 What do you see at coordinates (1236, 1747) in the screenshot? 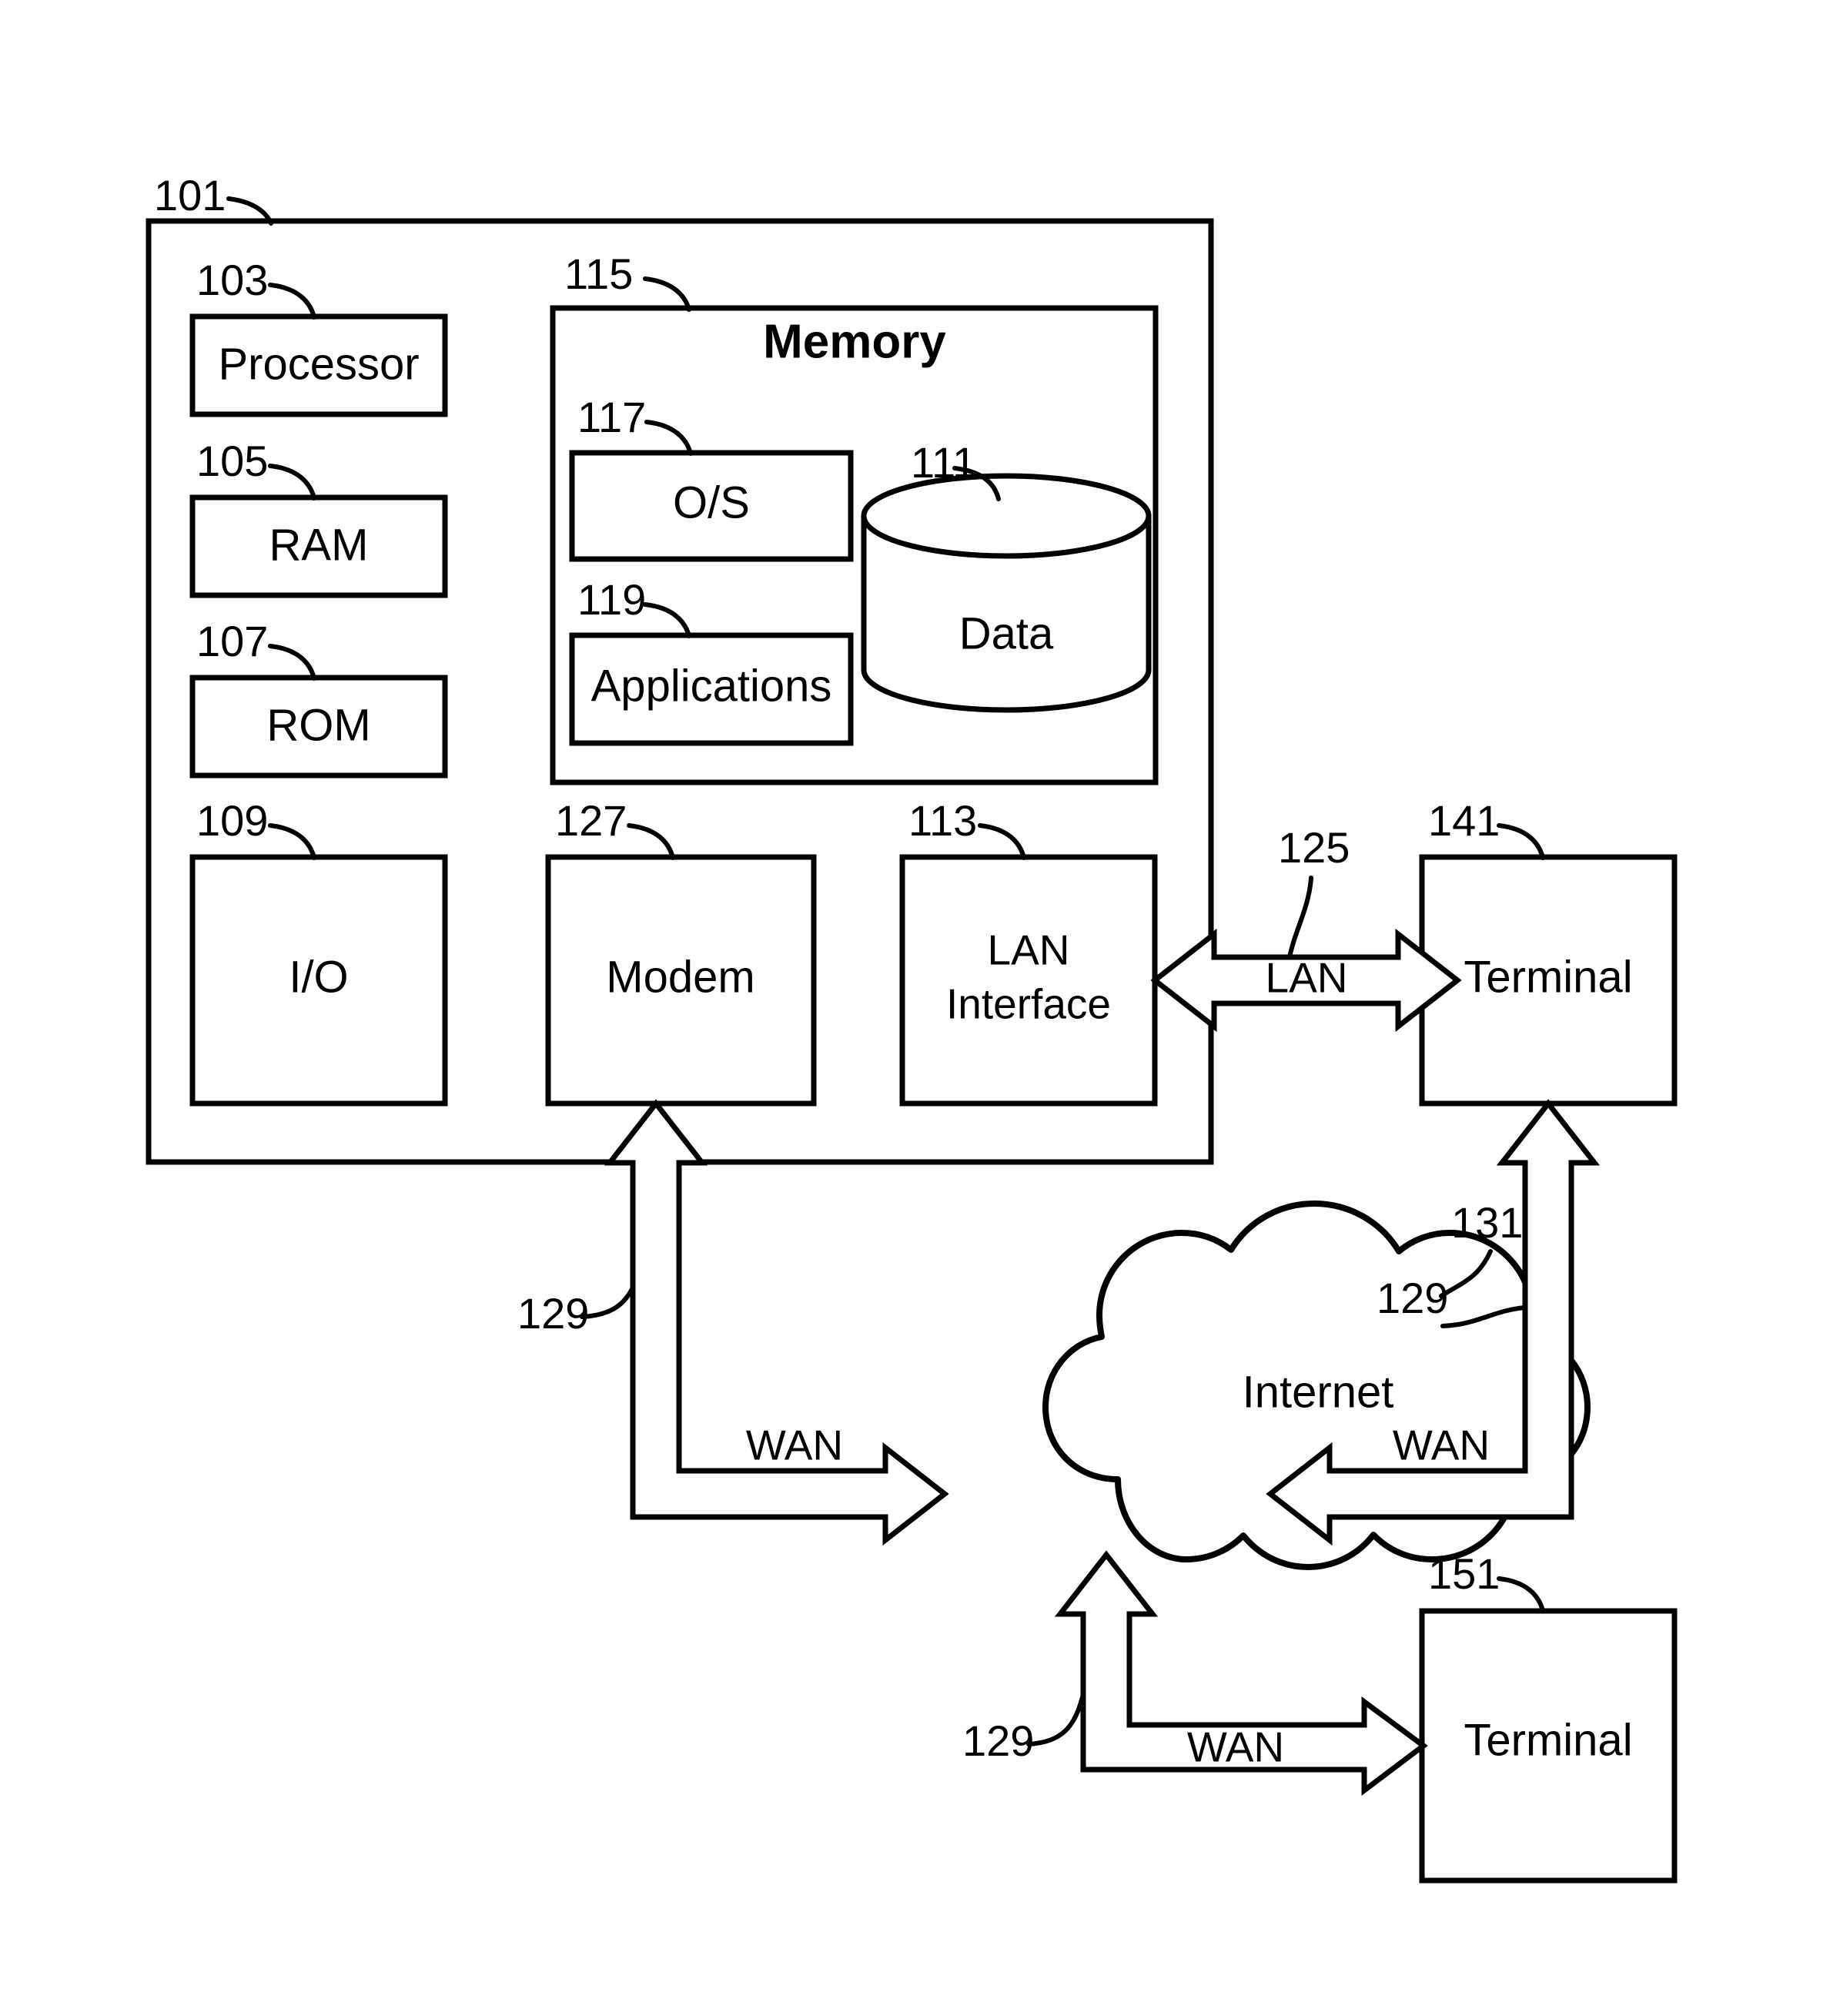
I see `wan-terminal151-link-label: WAN` at bounding box center [1236, 1747].